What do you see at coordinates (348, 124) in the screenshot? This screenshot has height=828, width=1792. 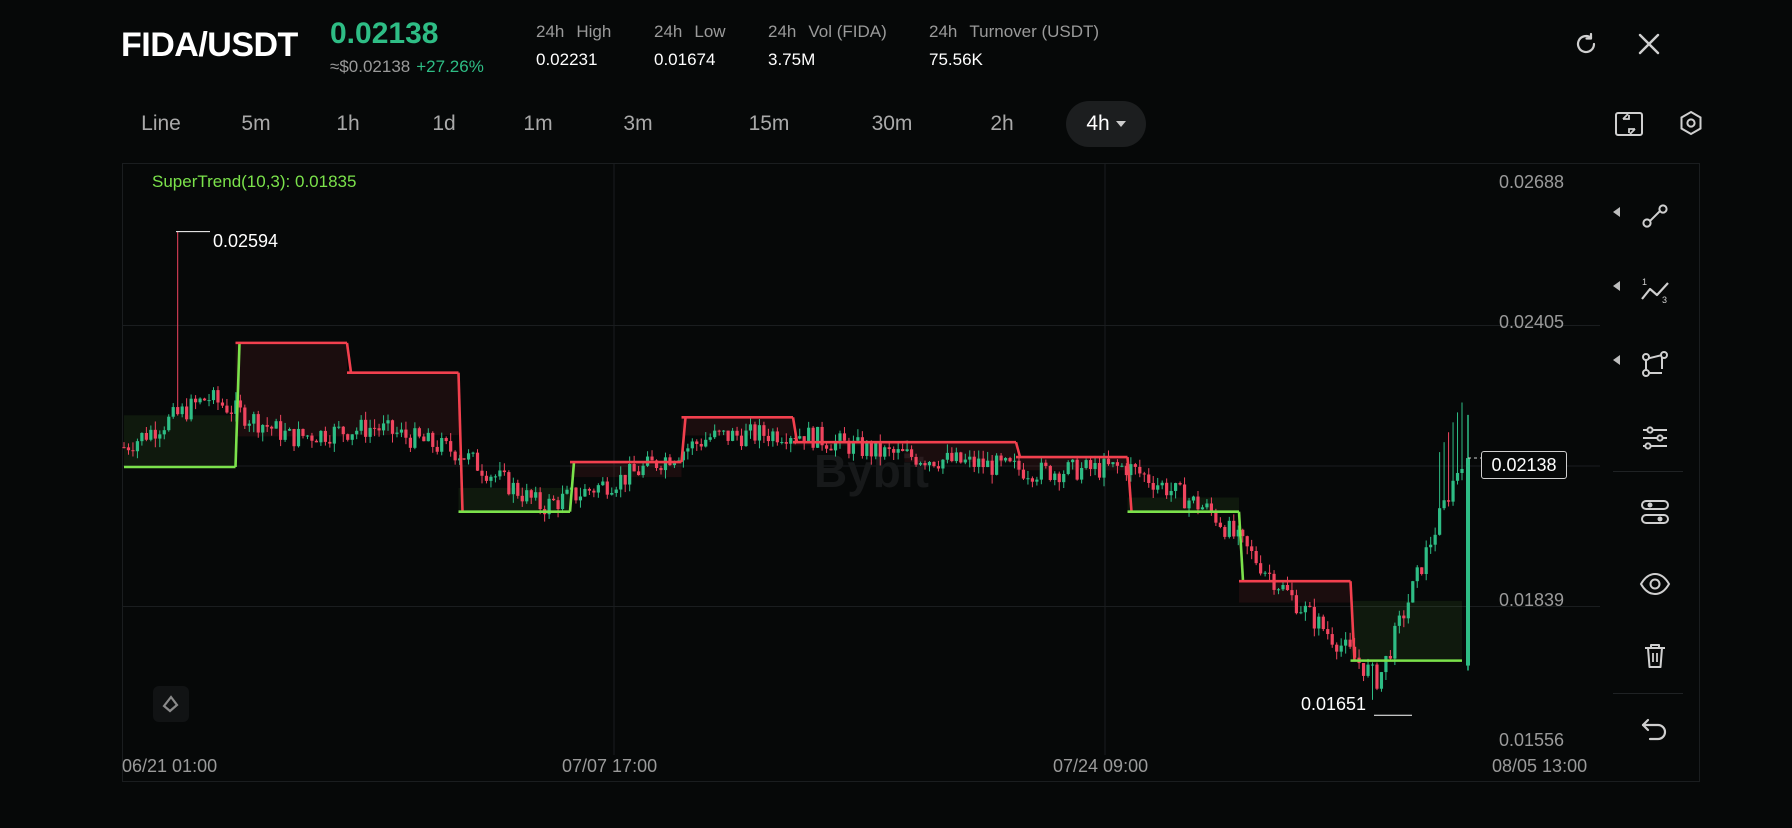 I see `tab-1h: 1h` at bounding box center [348, 124].